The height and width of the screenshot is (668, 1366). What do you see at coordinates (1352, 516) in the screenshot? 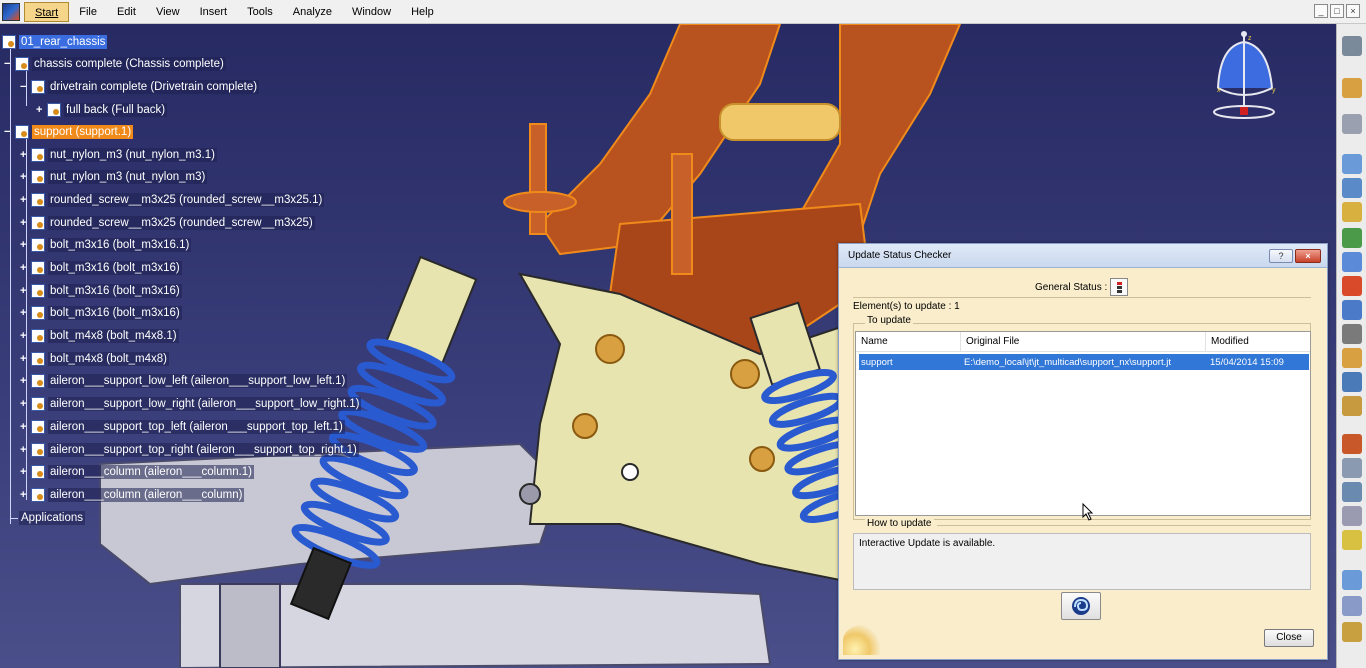
I see `weld-tool-icon` at bounding box center [1352, 516].